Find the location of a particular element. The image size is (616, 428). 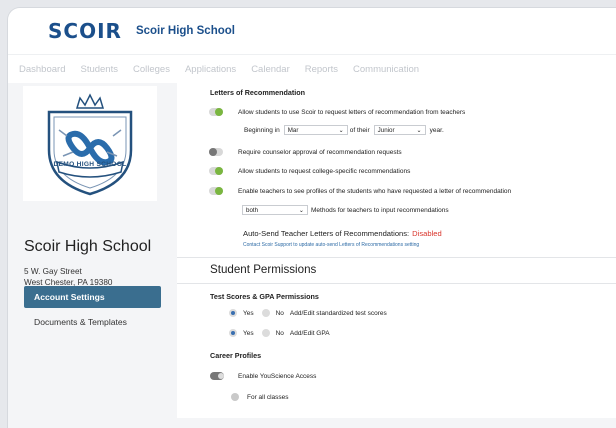

enable-profiles-toggle is located at coordinates (216, 191).